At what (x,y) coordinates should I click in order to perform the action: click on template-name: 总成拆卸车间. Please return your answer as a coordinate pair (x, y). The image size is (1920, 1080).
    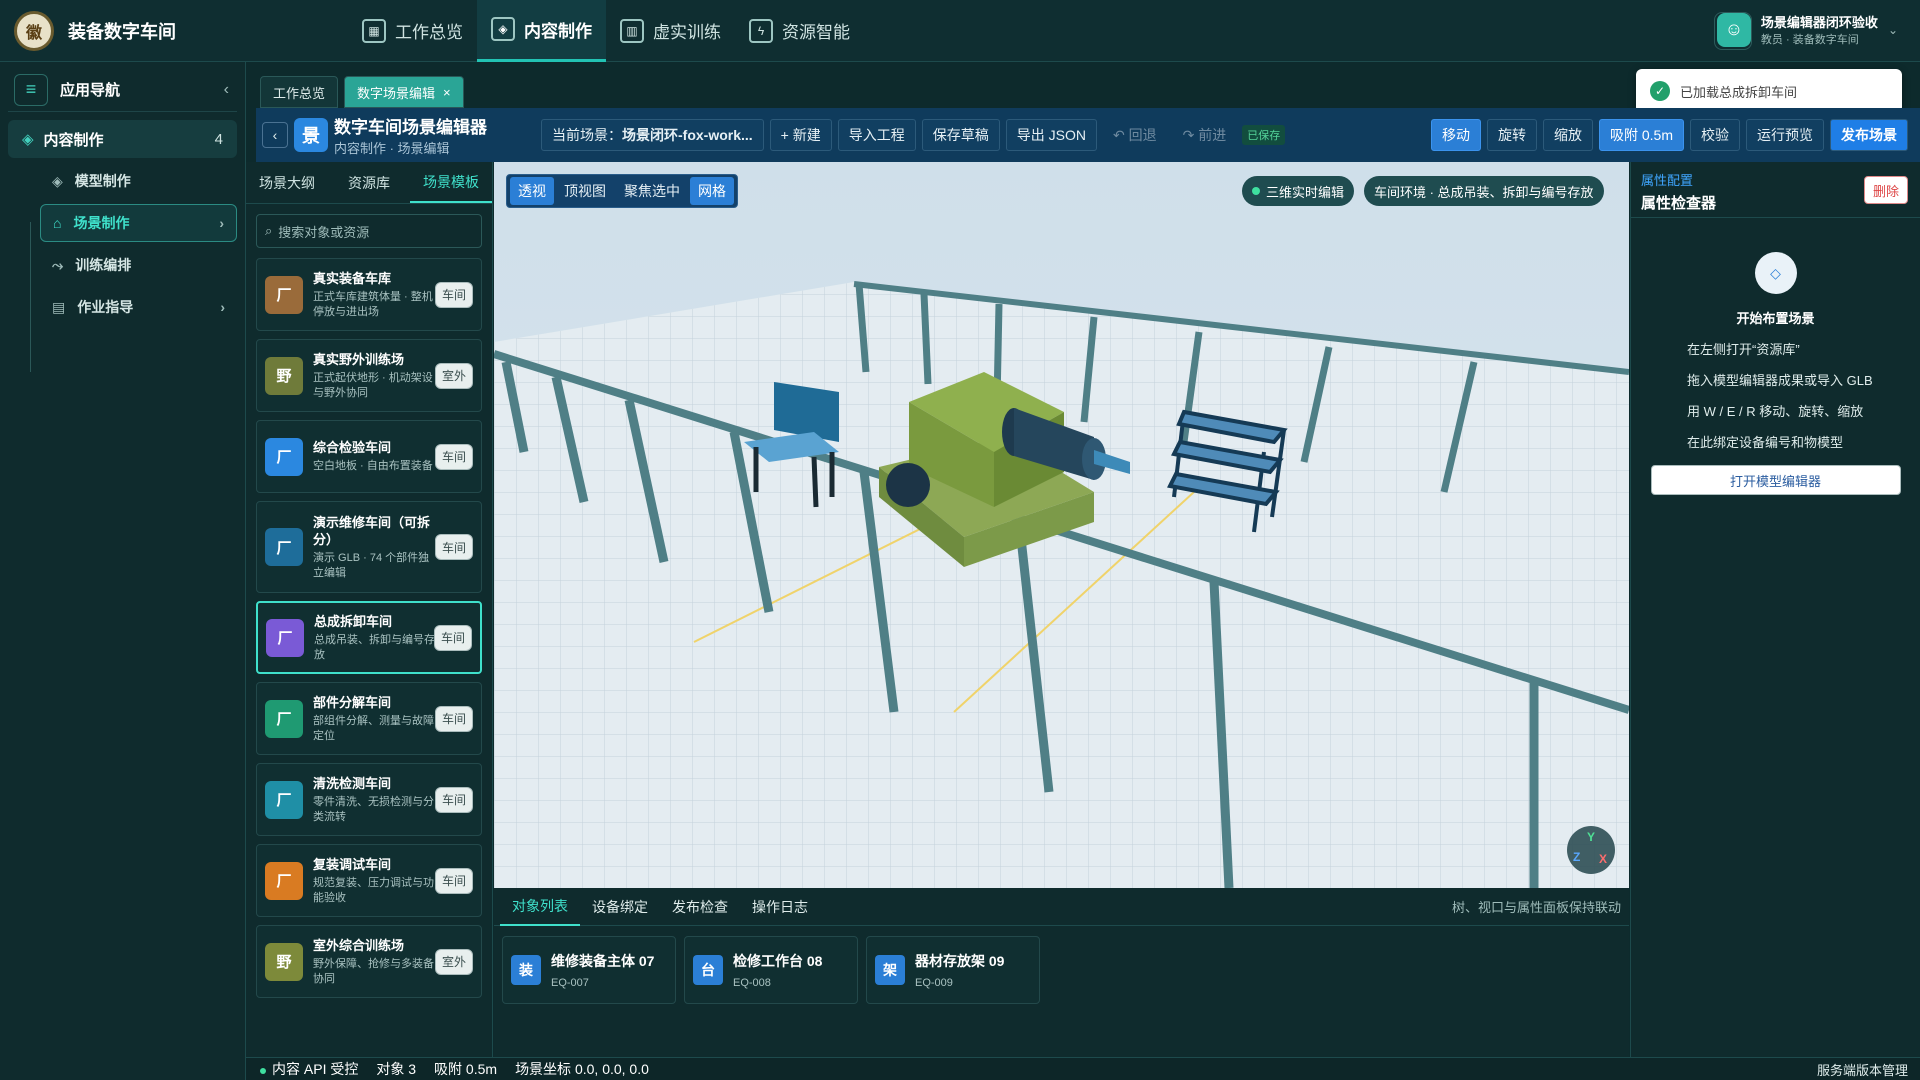
    Looking at the image, I should click on (353, 621).